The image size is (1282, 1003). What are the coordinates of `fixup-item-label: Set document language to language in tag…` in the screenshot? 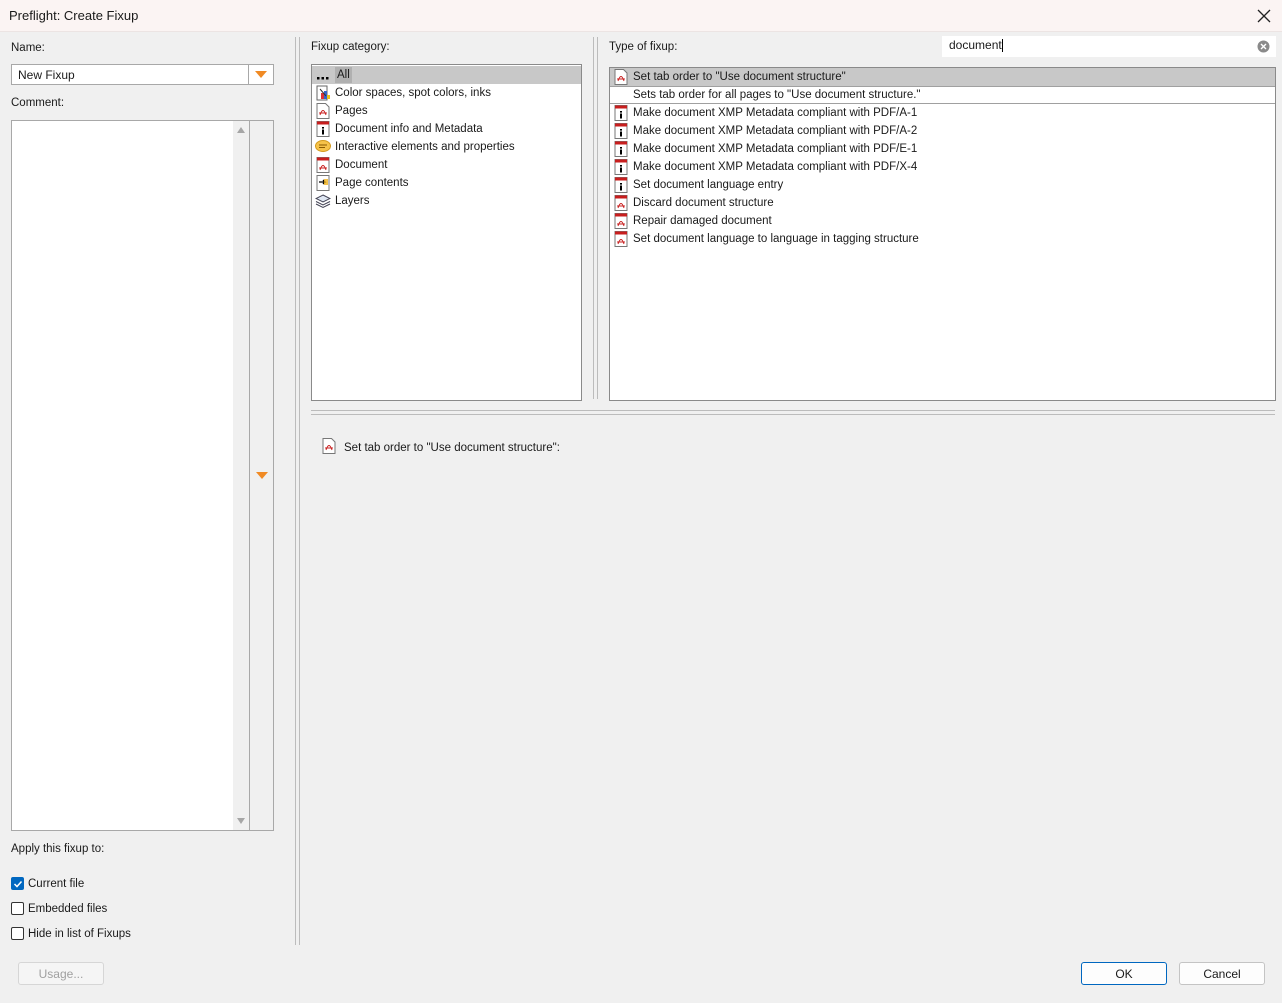 It's located at (776, 239).